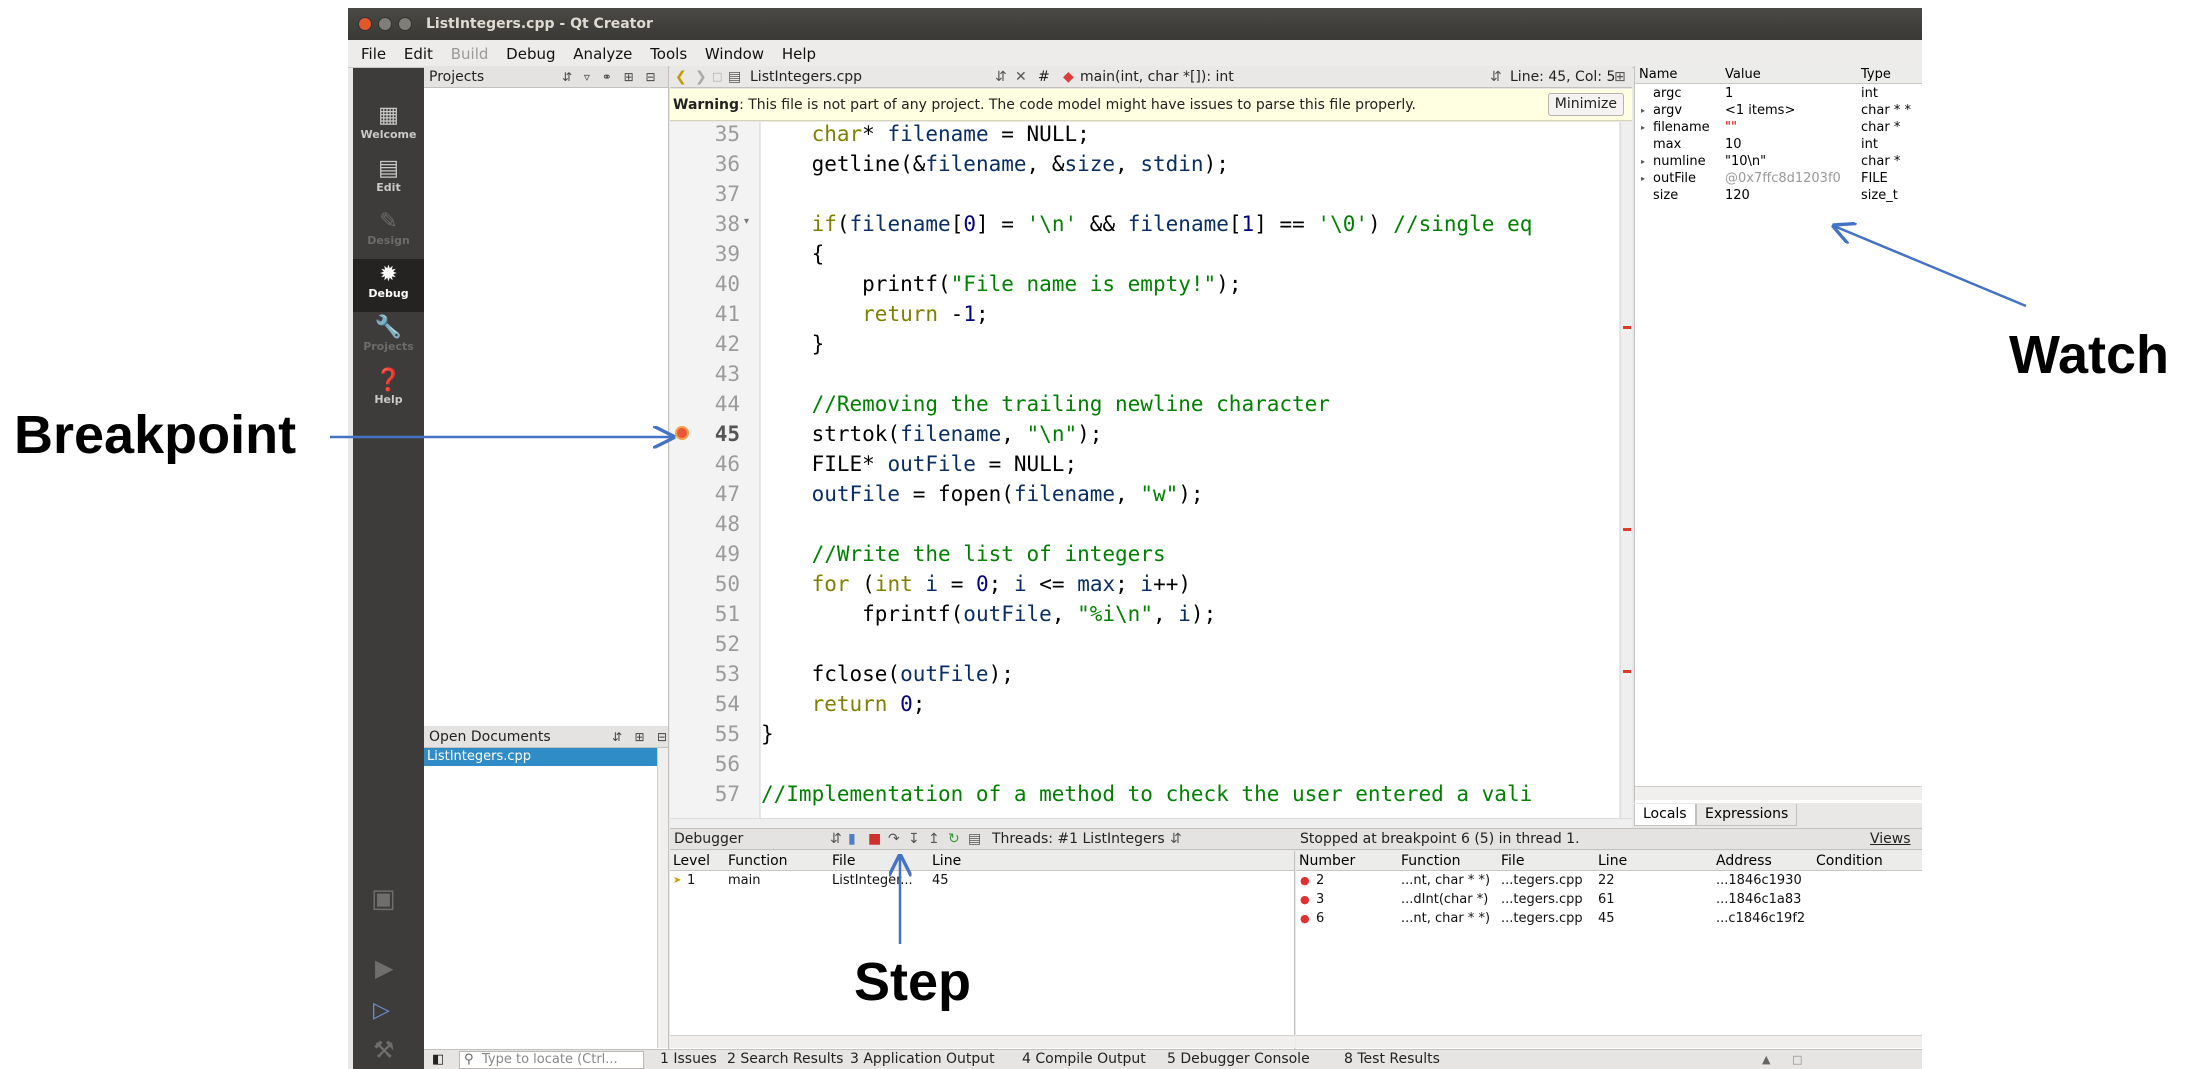 The image size is (2187, 1069). Describe the element at coordinates (1930, 267) in the screenshot. I see `watch-arrow` at that location.